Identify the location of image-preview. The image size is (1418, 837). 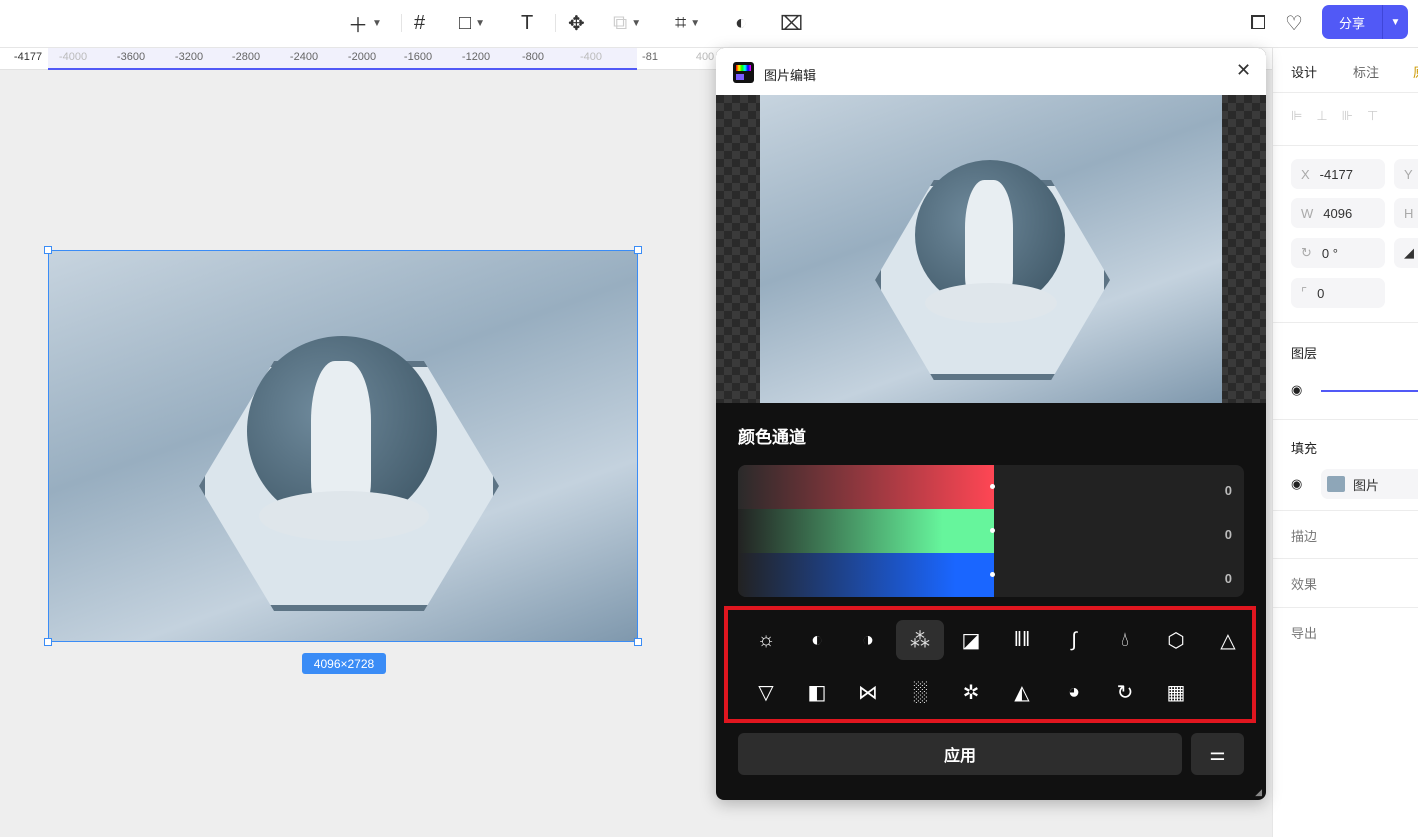
(991, 249).